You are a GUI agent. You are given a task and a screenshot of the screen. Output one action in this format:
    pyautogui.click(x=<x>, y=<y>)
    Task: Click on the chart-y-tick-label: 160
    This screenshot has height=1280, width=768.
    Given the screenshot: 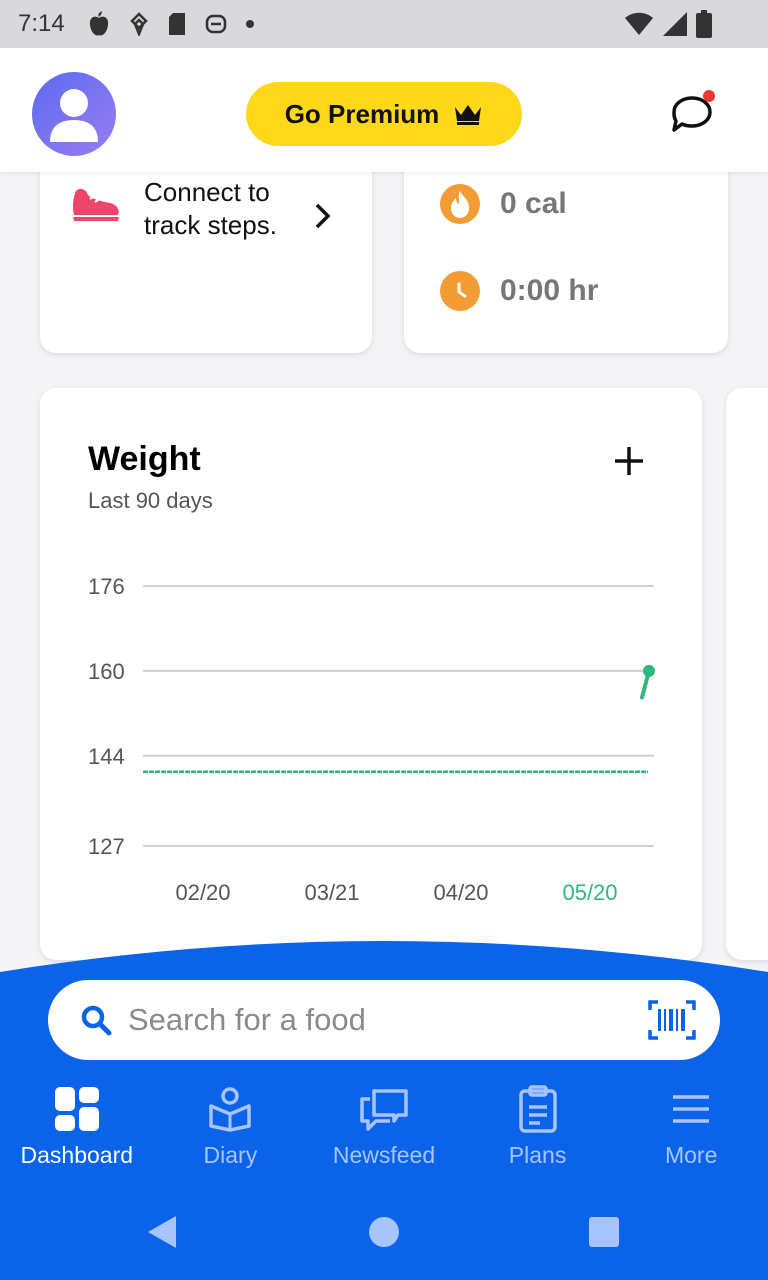 What is the action you would take?
    pyautogui.click(x=106, y=671)
    